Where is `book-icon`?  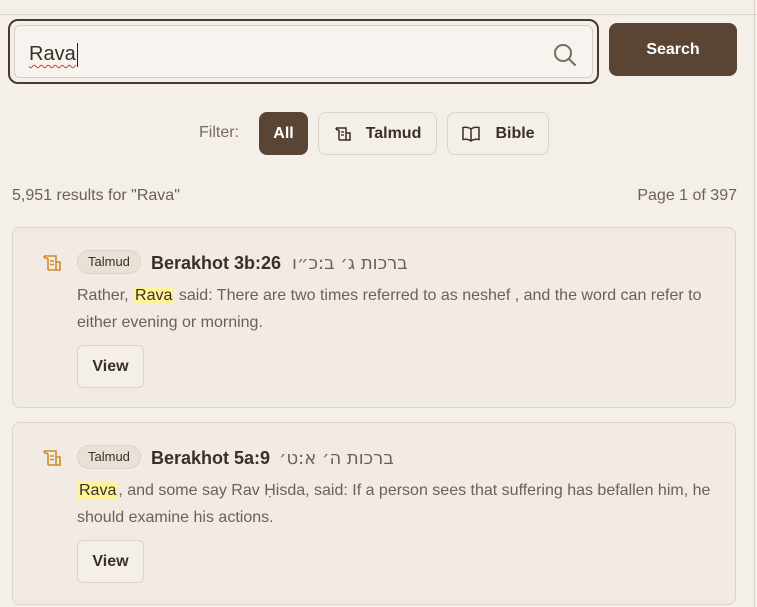
book-icon is located at coordinates (471, 134).